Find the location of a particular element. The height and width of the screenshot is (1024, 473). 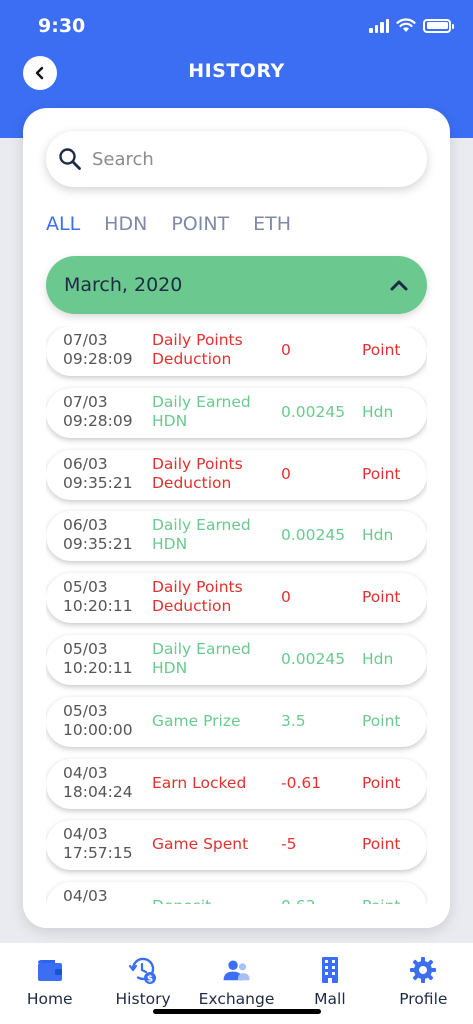

search-input is located at coordinates (242, 159).